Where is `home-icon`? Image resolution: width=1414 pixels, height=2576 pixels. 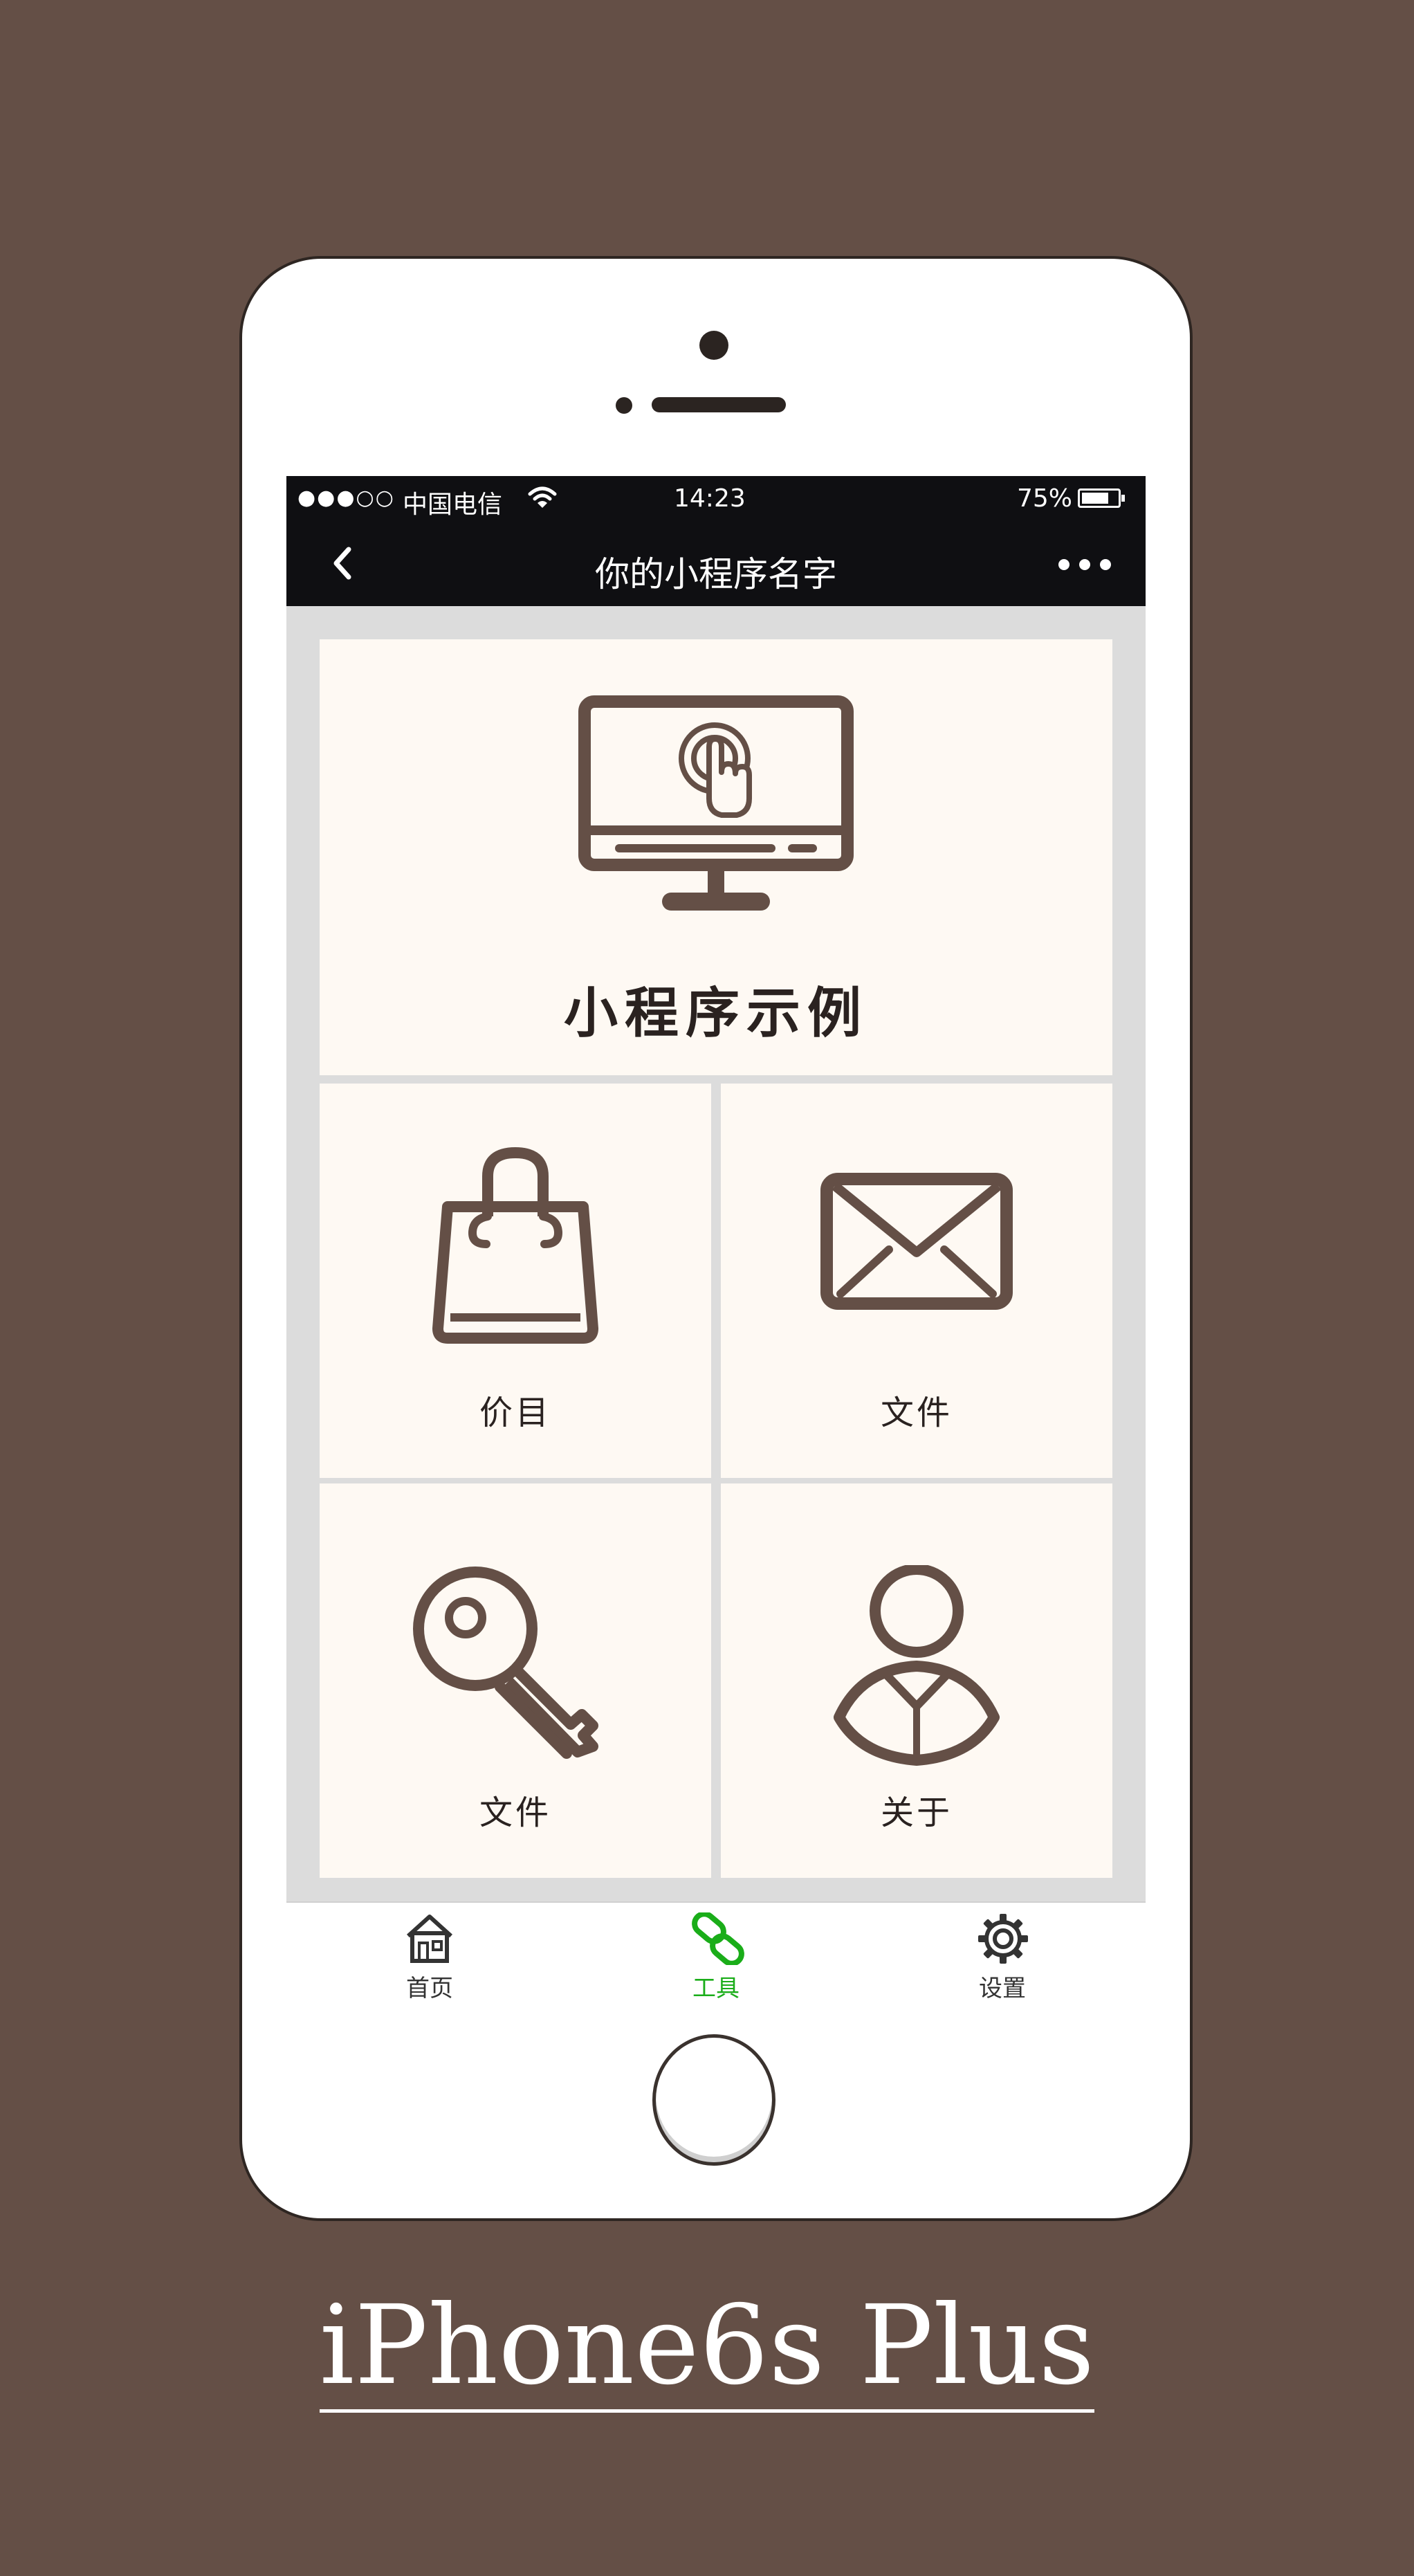 home-icon is located at coordinates (429, 1939).